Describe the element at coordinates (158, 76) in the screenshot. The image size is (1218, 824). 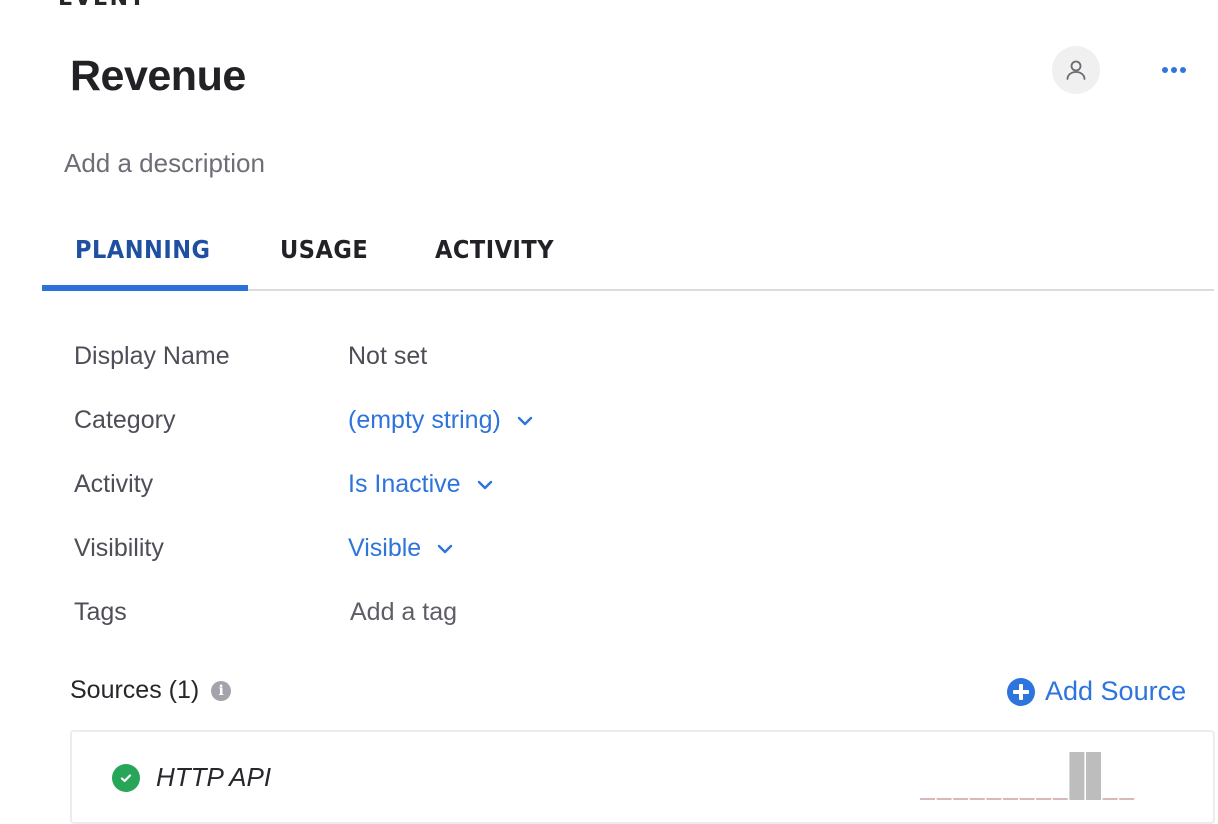
I see `page-title: Revenue` at that location.